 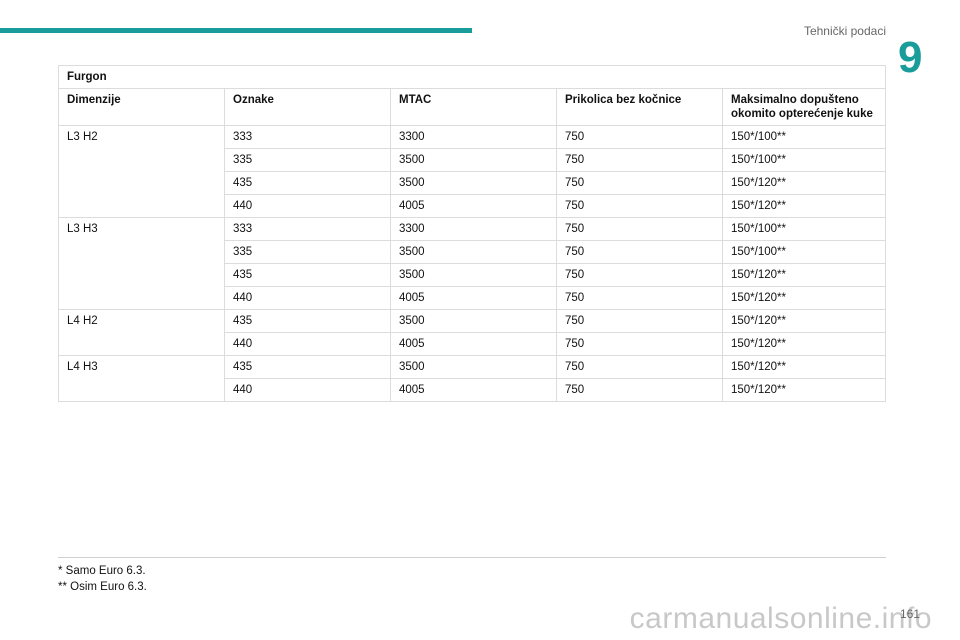 What do you see at coordinates (141, 263) in the screenshot?
I see `dimension-cell: L3 H3` at bounding box center [141, 263].